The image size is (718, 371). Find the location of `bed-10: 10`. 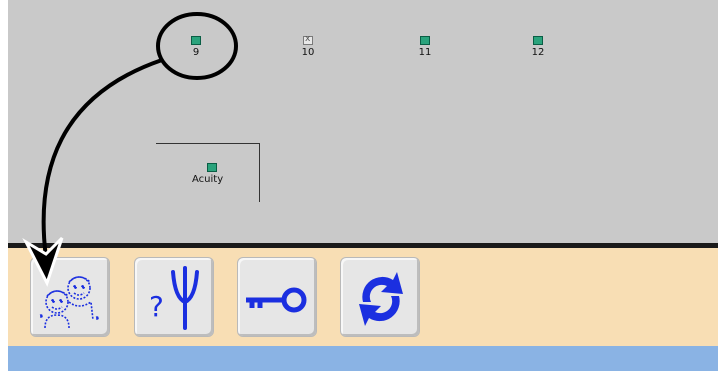

bed-10: 10 is located at coordinates (308, 46).